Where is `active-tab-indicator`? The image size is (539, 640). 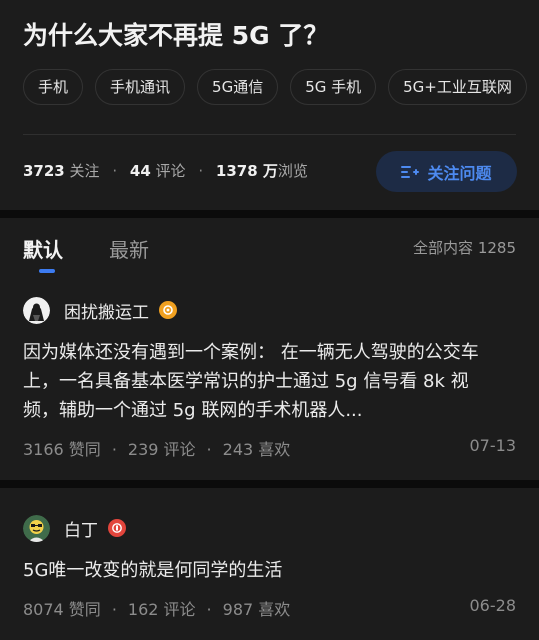
active-tab-indicator is located at coordinates (47, 271).